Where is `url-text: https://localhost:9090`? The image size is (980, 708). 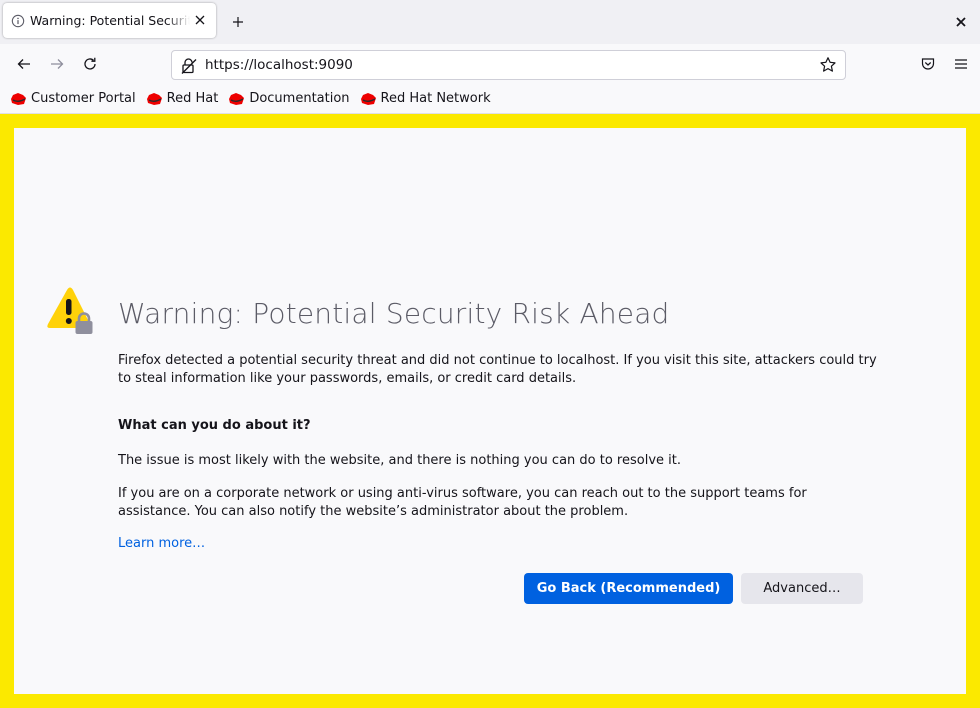 url-text: https://localhost:9090 is located at coordinates (279, 65).